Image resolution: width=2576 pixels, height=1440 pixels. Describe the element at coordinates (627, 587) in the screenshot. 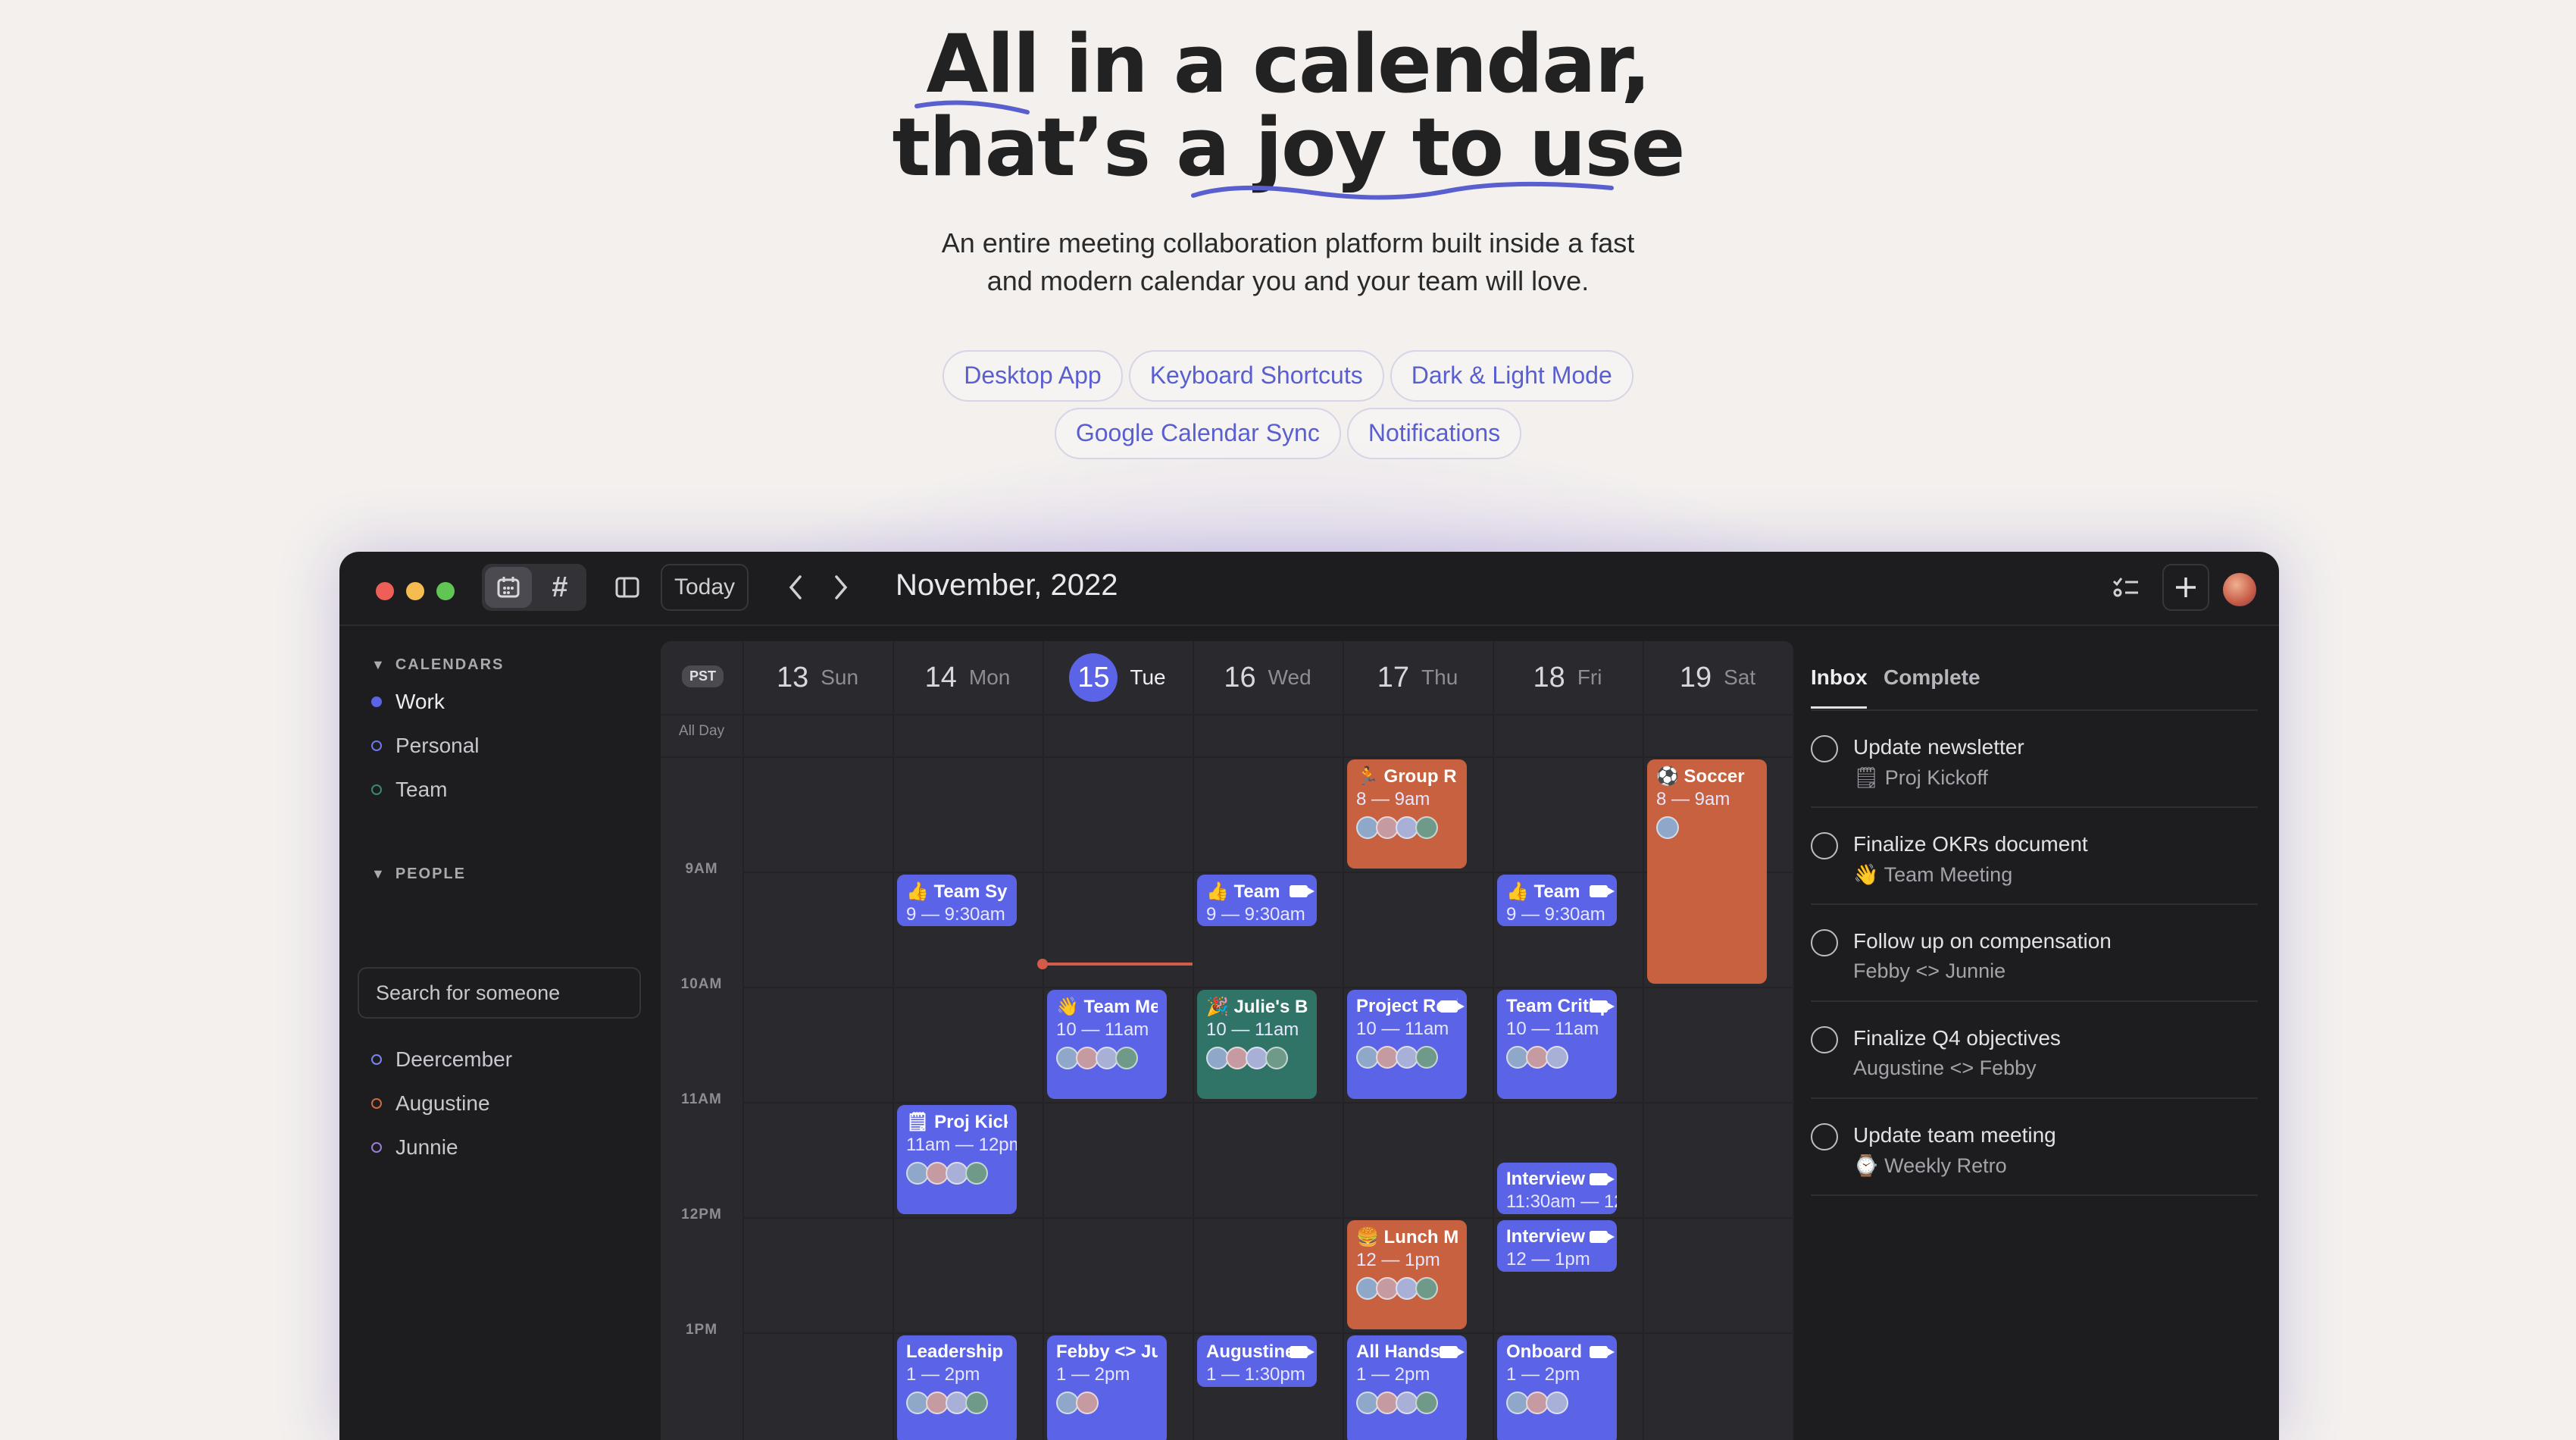

I see `sidebar-toggle-button` at that location.